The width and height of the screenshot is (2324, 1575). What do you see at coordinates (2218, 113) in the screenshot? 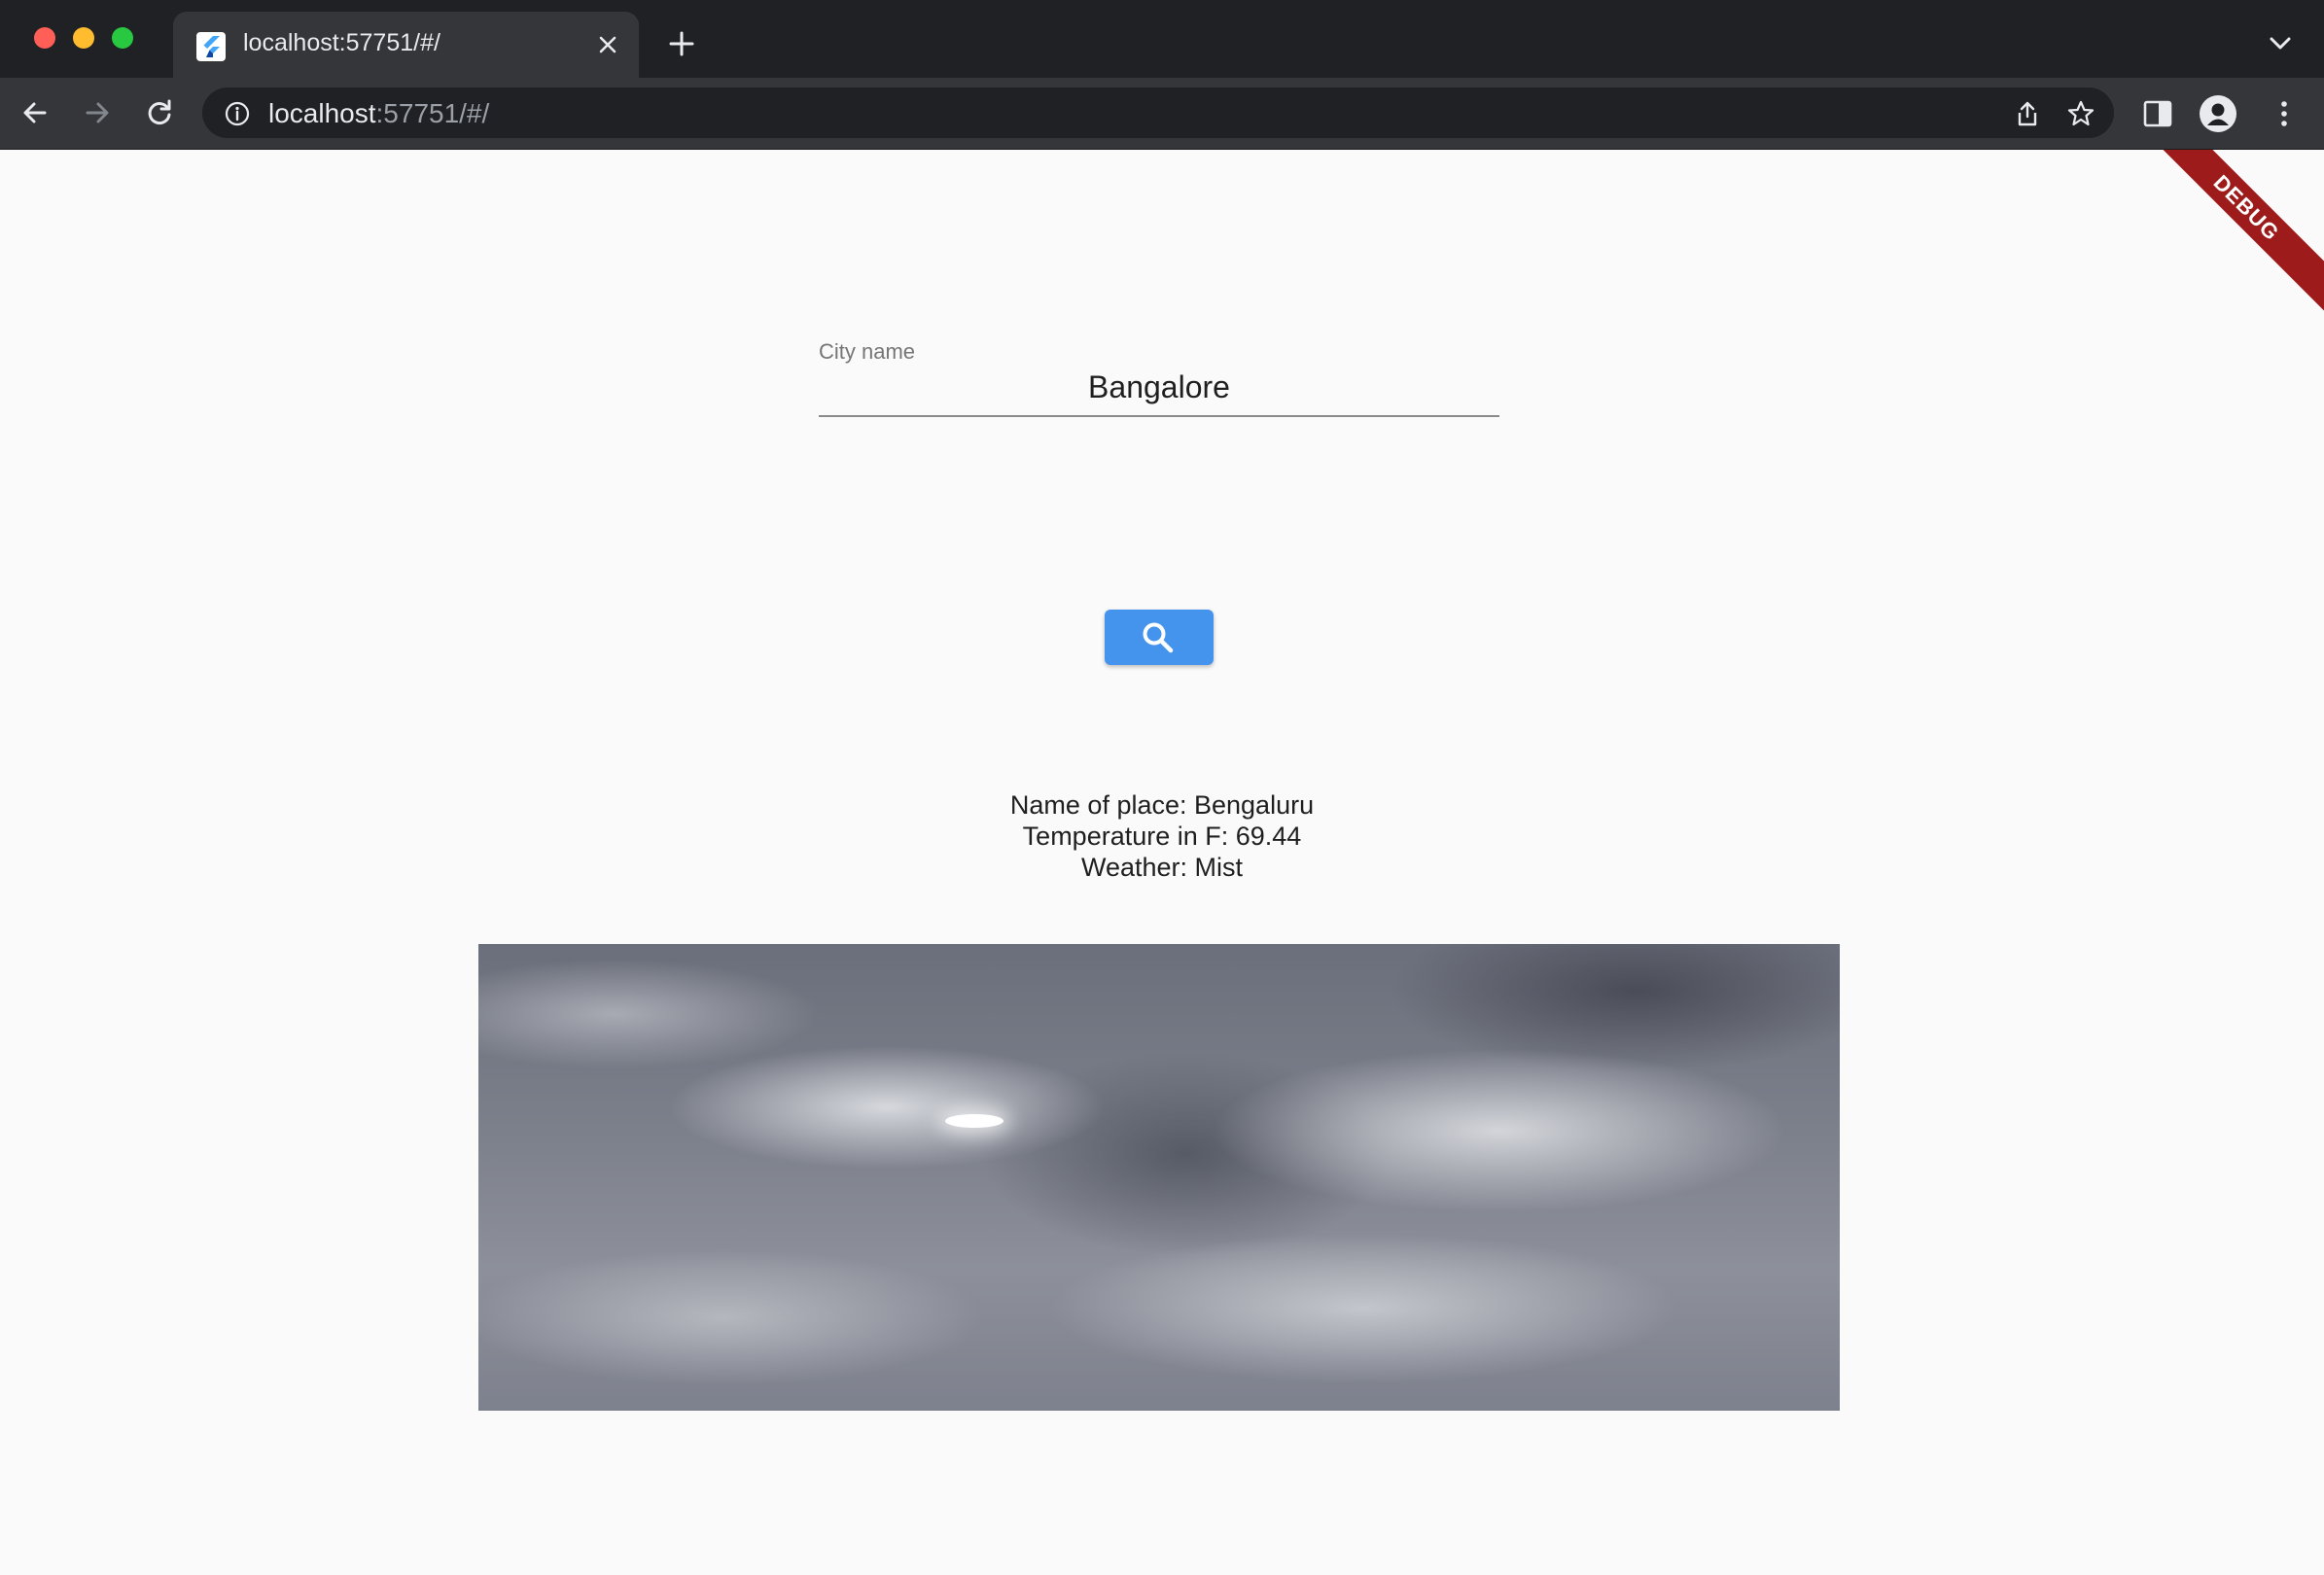
I see `profile-avatar-icon` at bounding box center [2218, 113].